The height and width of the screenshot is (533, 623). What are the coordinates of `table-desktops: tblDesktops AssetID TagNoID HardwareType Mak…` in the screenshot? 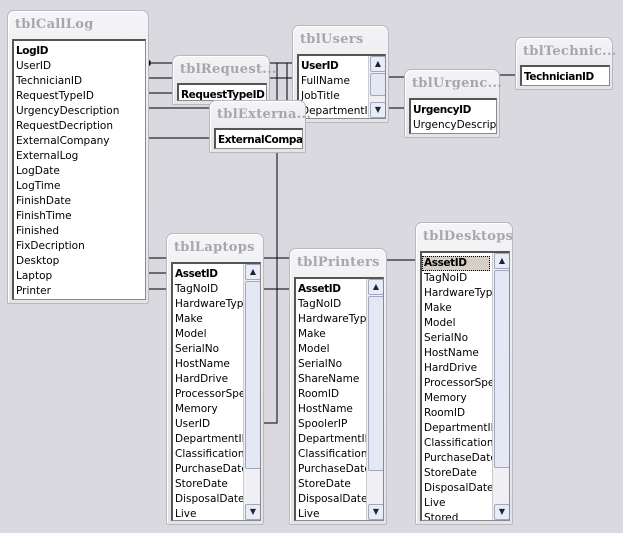 It's located at (464, 373).